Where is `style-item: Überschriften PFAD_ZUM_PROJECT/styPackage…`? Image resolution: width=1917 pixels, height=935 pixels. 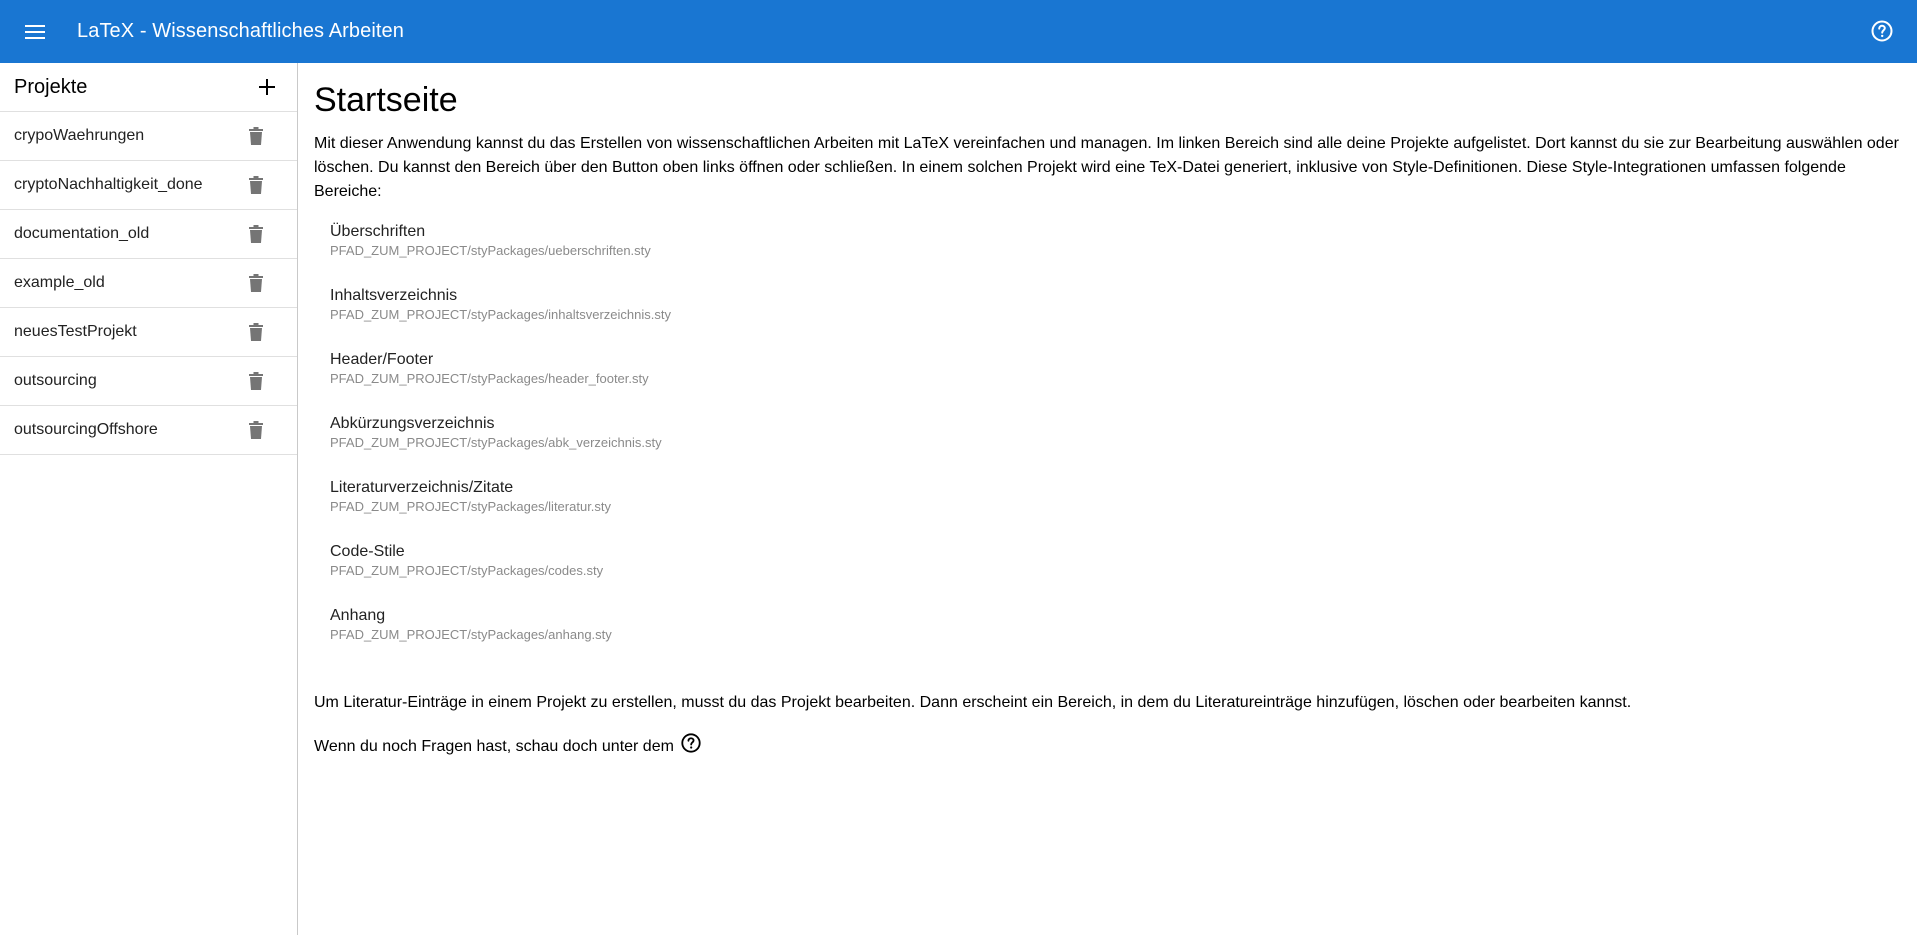
style-item: Überschriften PFAD_ZUM_PROJECT/styPackage… is located at coordinates (1117, 254).